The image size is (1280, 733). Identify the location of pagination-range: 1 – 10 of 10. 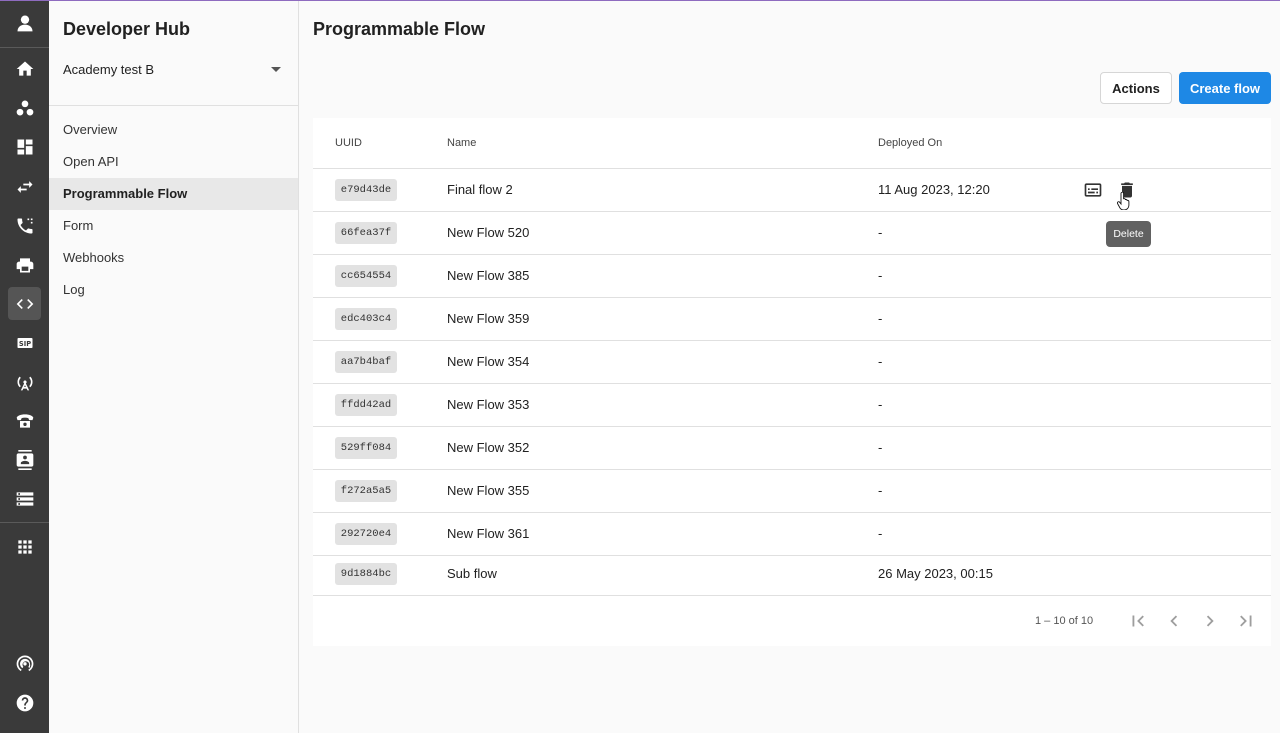
(1064, 621).